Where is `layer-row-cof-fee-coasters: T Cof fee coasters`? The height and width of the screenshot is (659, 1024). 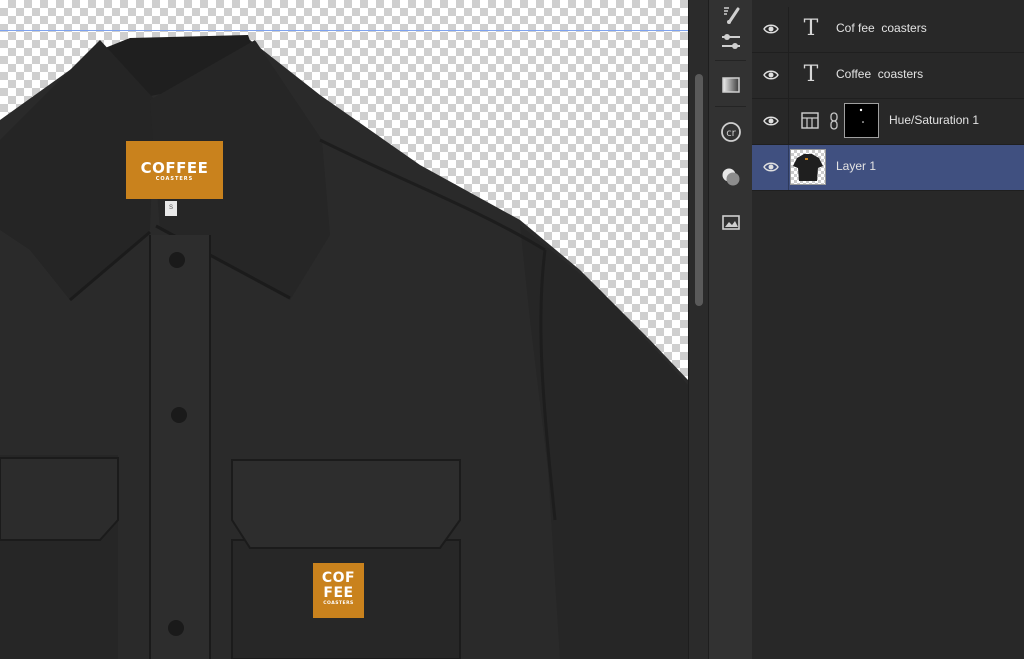 layer-row-cof-fee-coasters: T Cof fee coasters is located at coordinates (888, 30).